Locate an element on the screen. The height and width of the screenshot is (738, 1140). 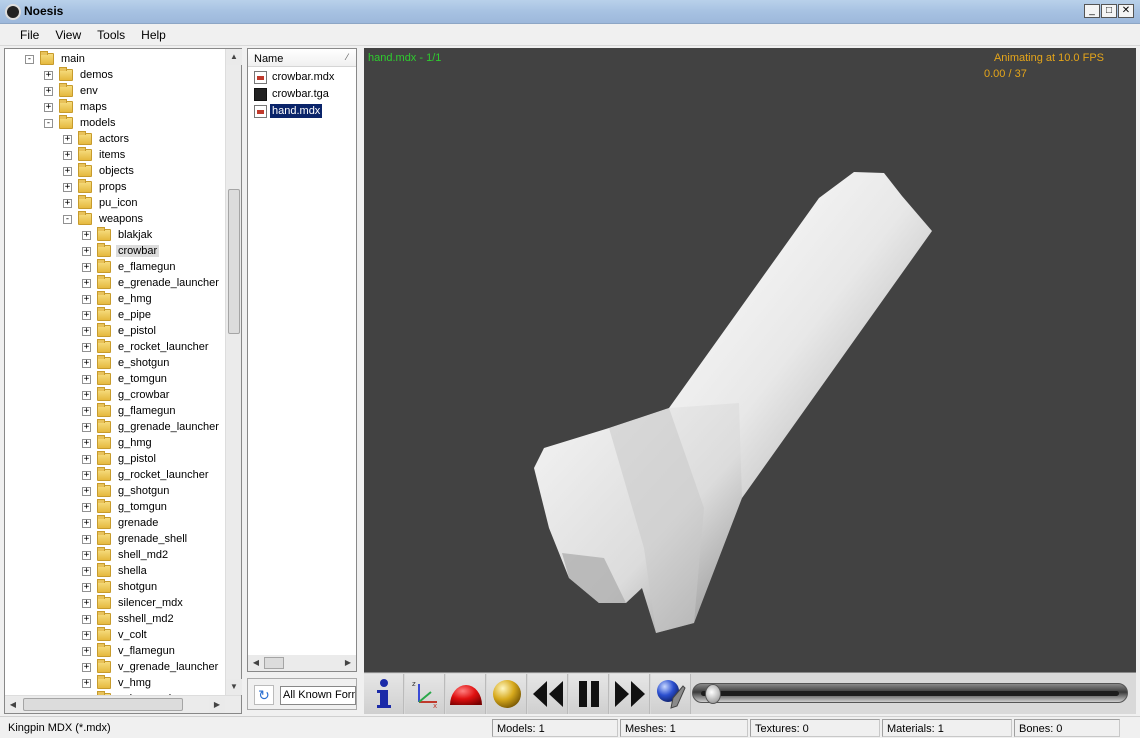
scroll-left-arrow-icon: ◀ is located at coordinates (256, 663).